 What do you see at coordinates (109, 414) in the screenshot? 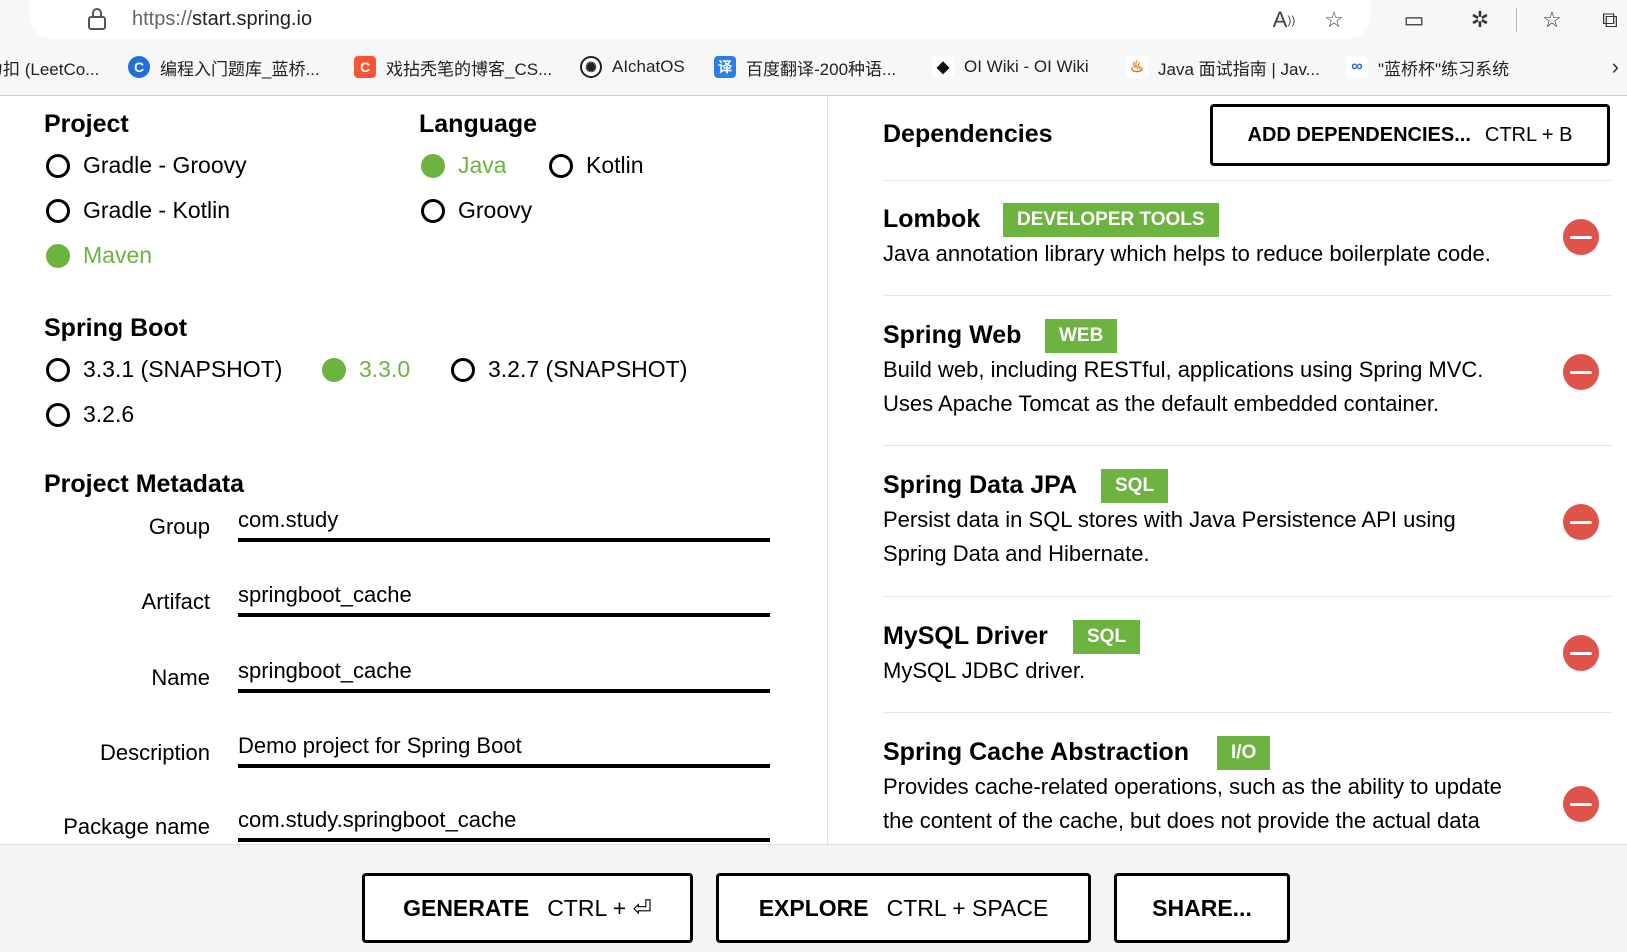
I see `radio-label: 3.2.6` at bounding box center [109, 414].